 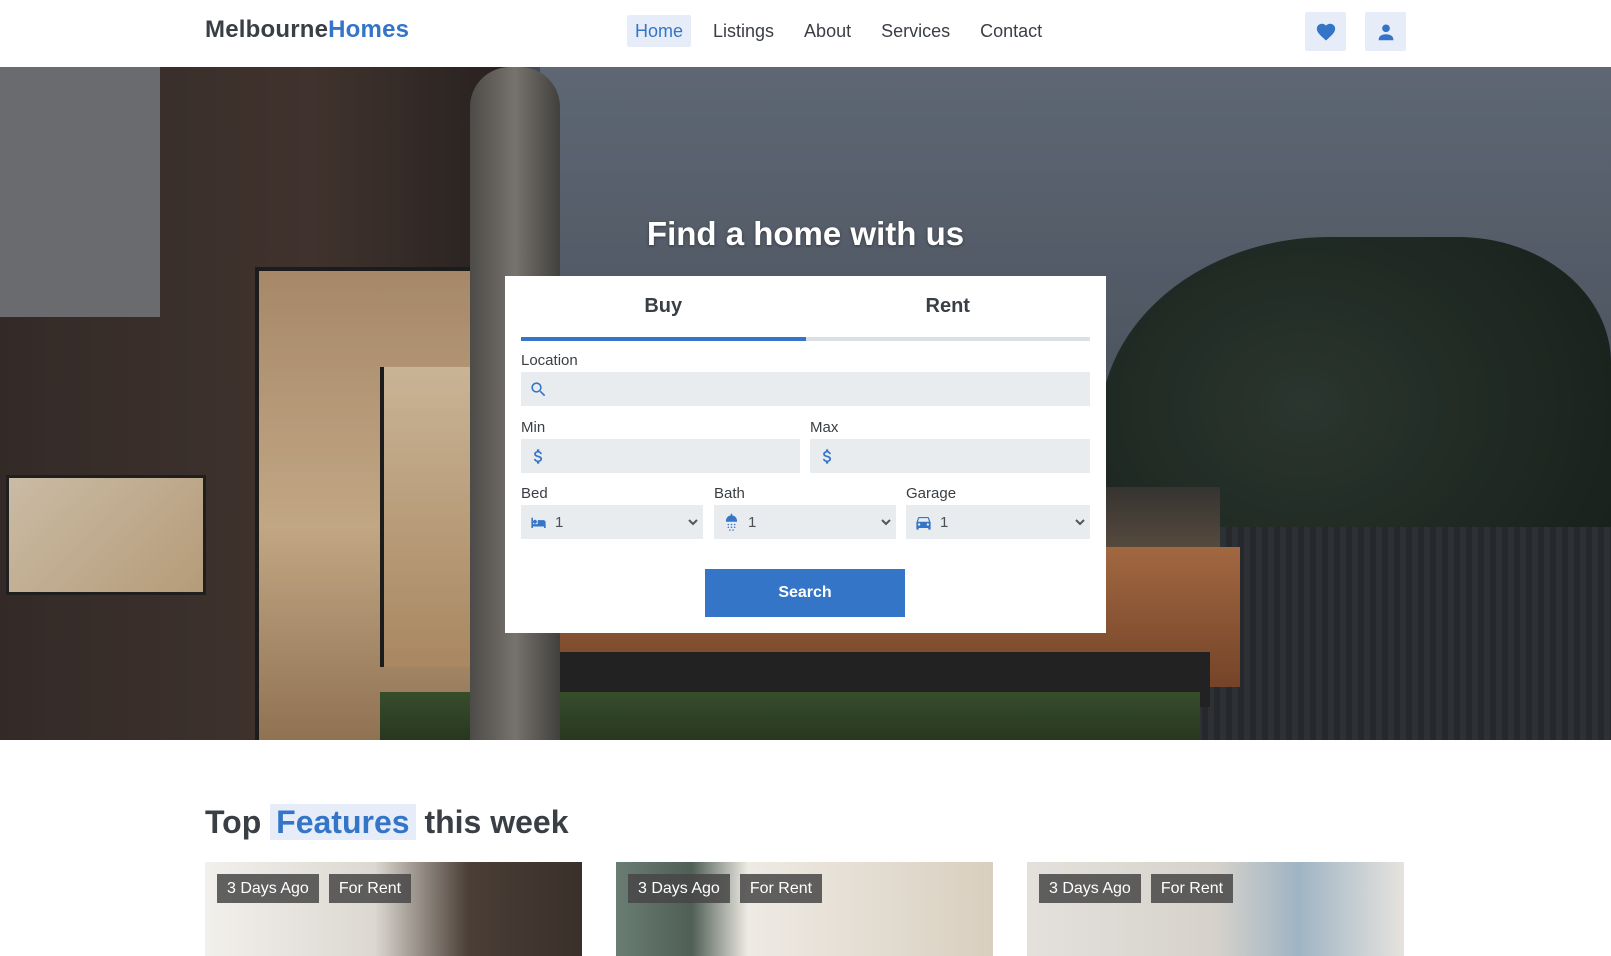 What do you see at coordinates (731, 522) in the screenshot?
I see `shower-icon` at bounding box center [731, 522].